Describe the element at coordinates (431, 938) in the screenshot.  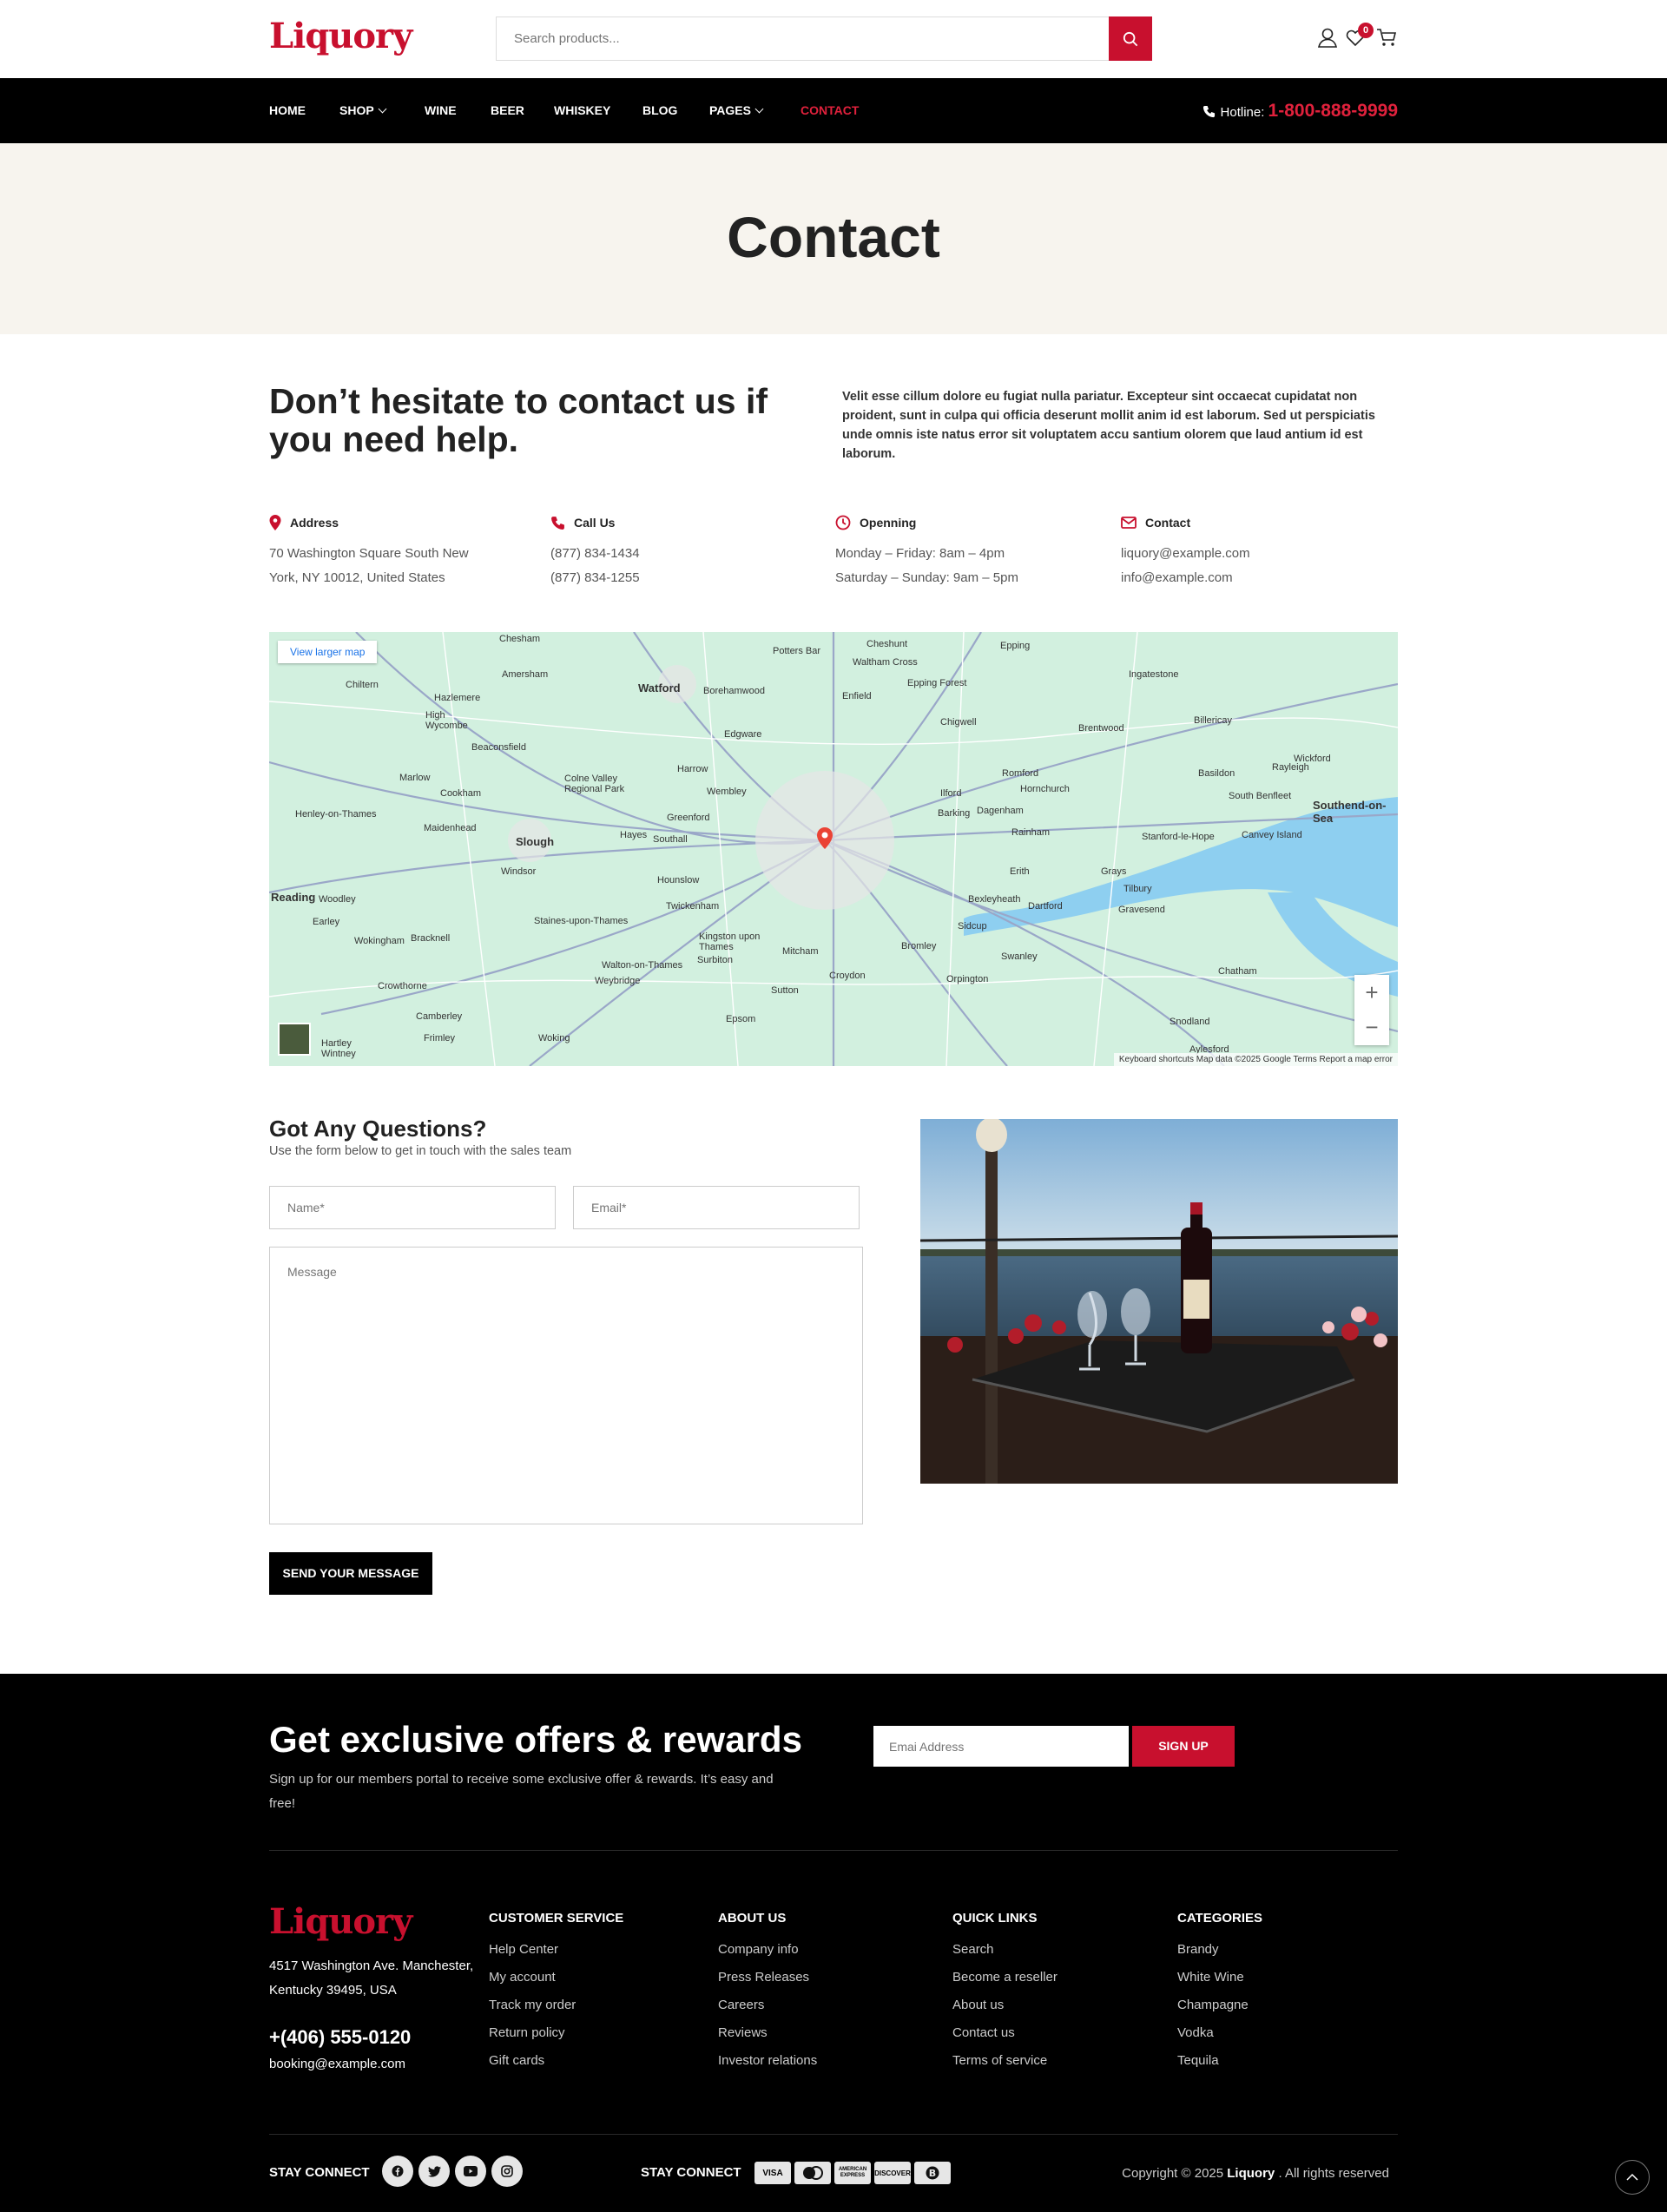
I see `map-place: Bracknell` at that location.